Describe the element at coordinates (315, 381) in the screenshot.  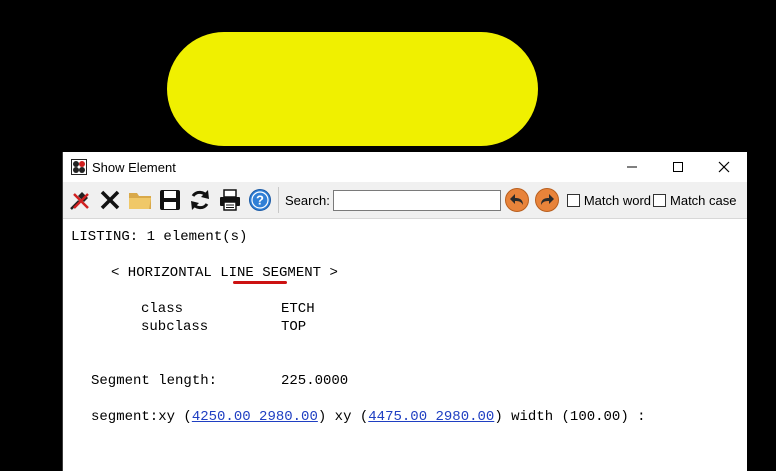
I see `segment-length-value: 225.0000` at that location.